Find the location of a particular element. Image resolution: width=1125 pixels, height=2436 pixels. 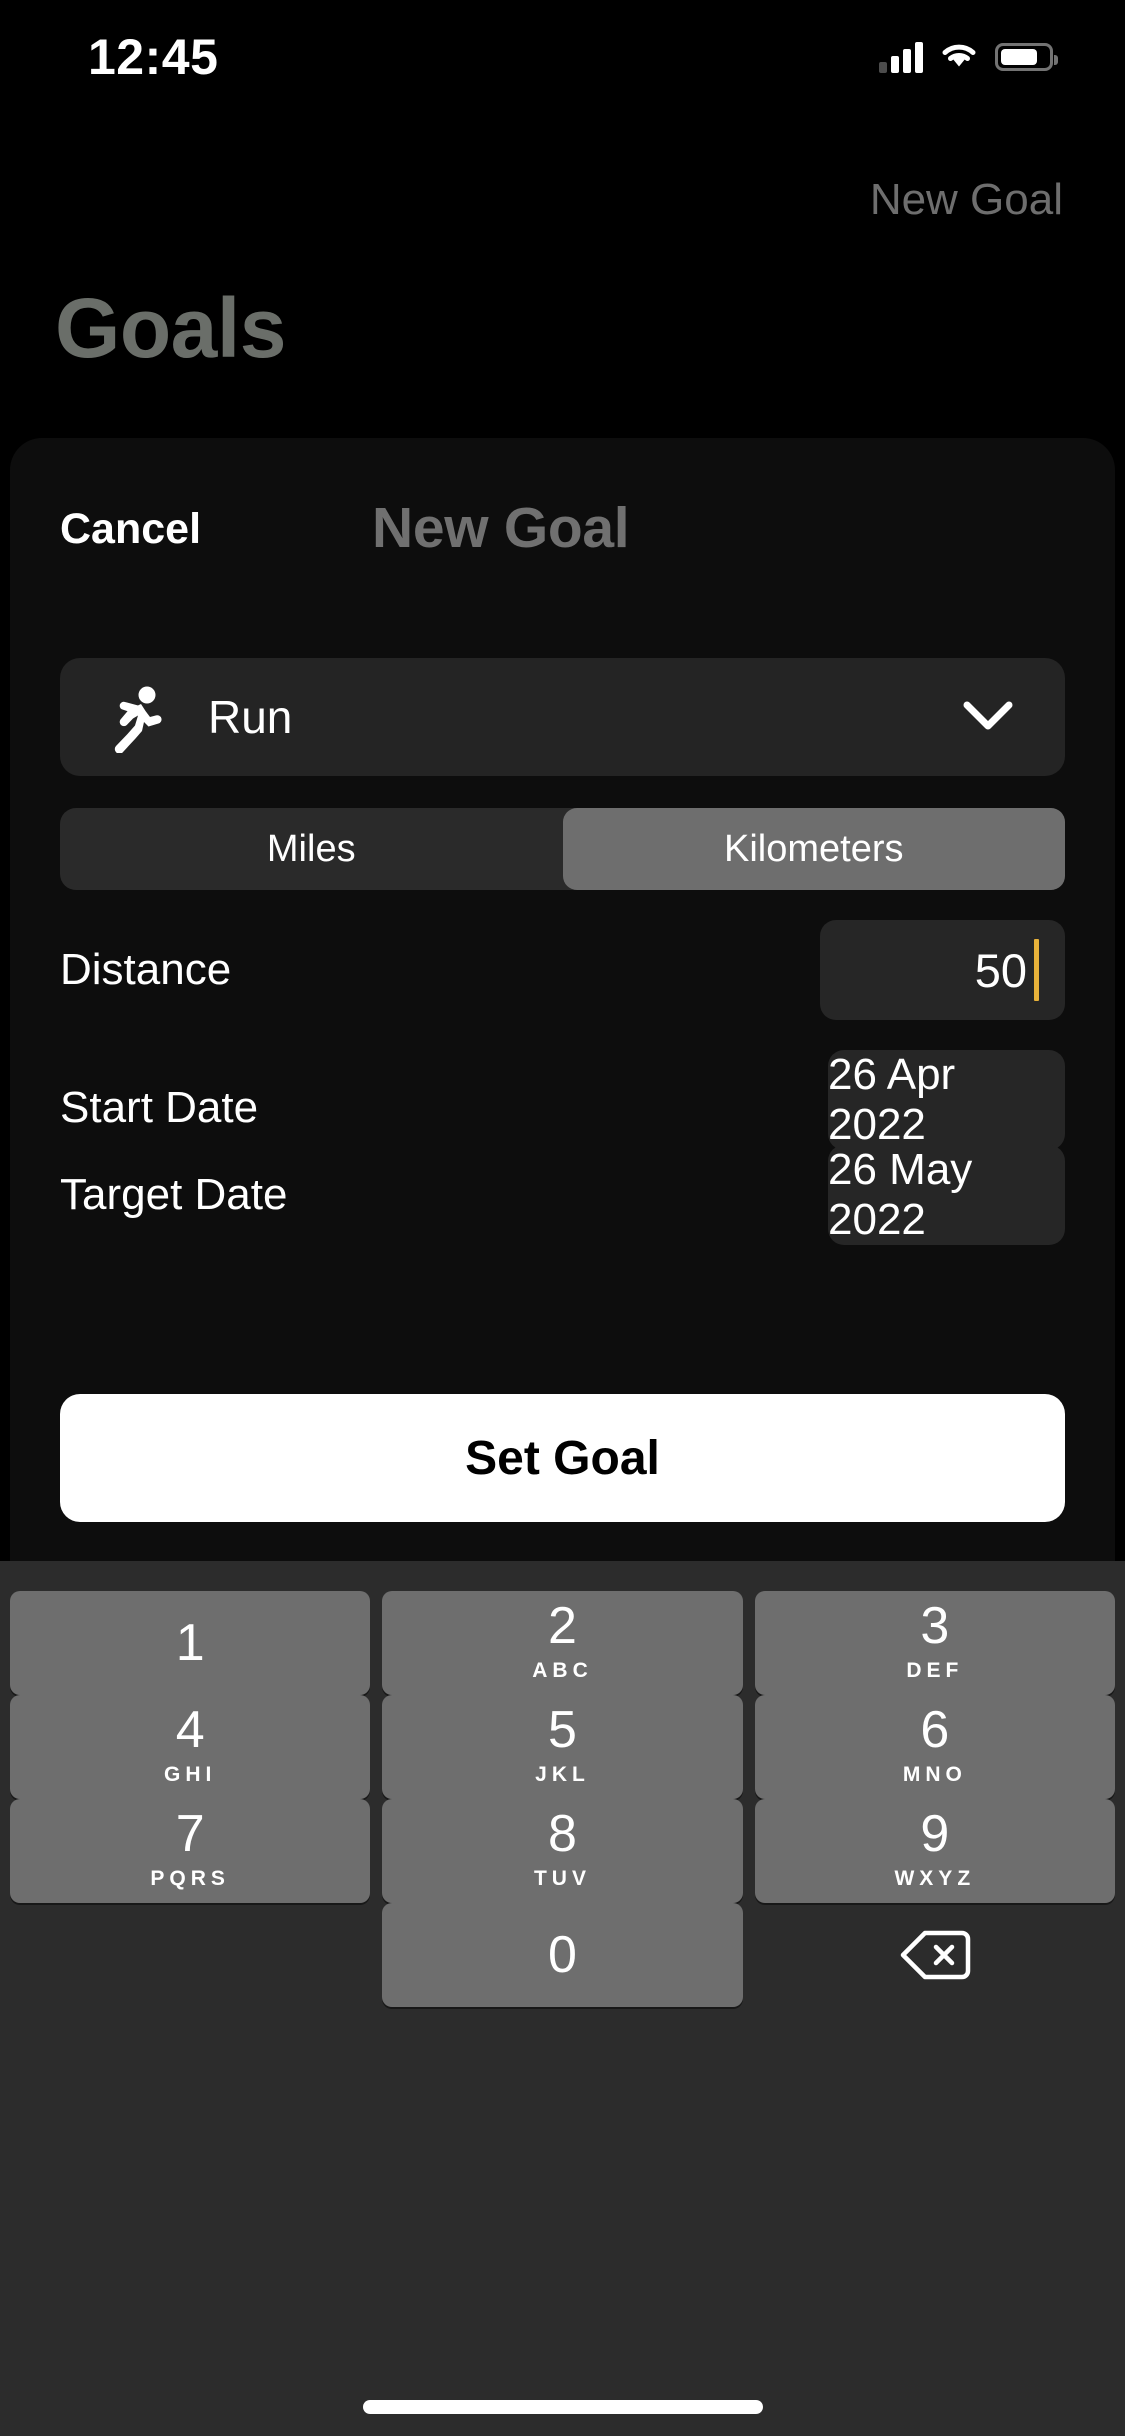

keypad-cell: 1 is located at coordinates (190, 1638).